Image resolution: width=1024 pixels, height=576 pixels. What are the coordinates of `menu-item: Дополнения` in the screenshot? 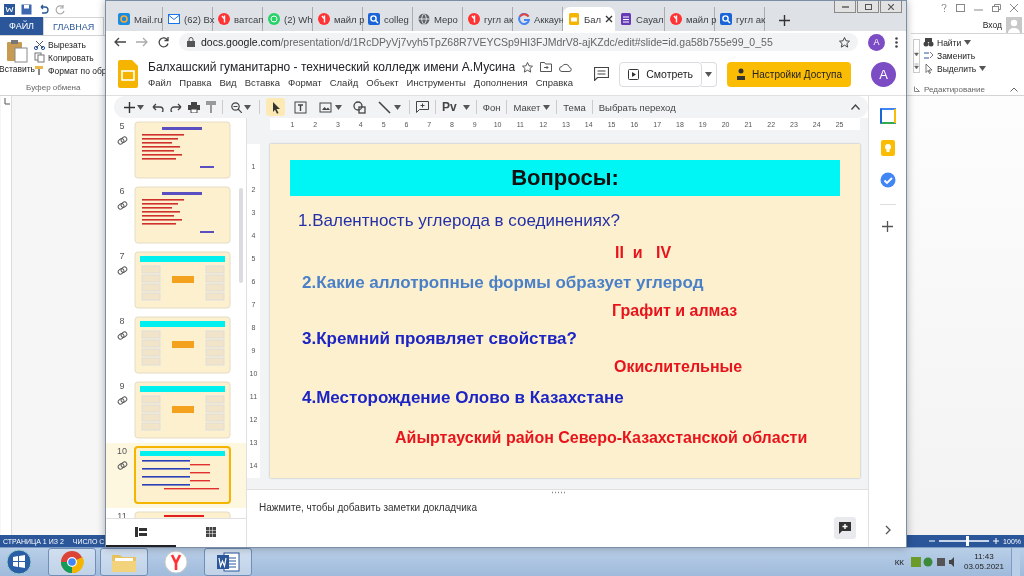 It's located at (500, 82).